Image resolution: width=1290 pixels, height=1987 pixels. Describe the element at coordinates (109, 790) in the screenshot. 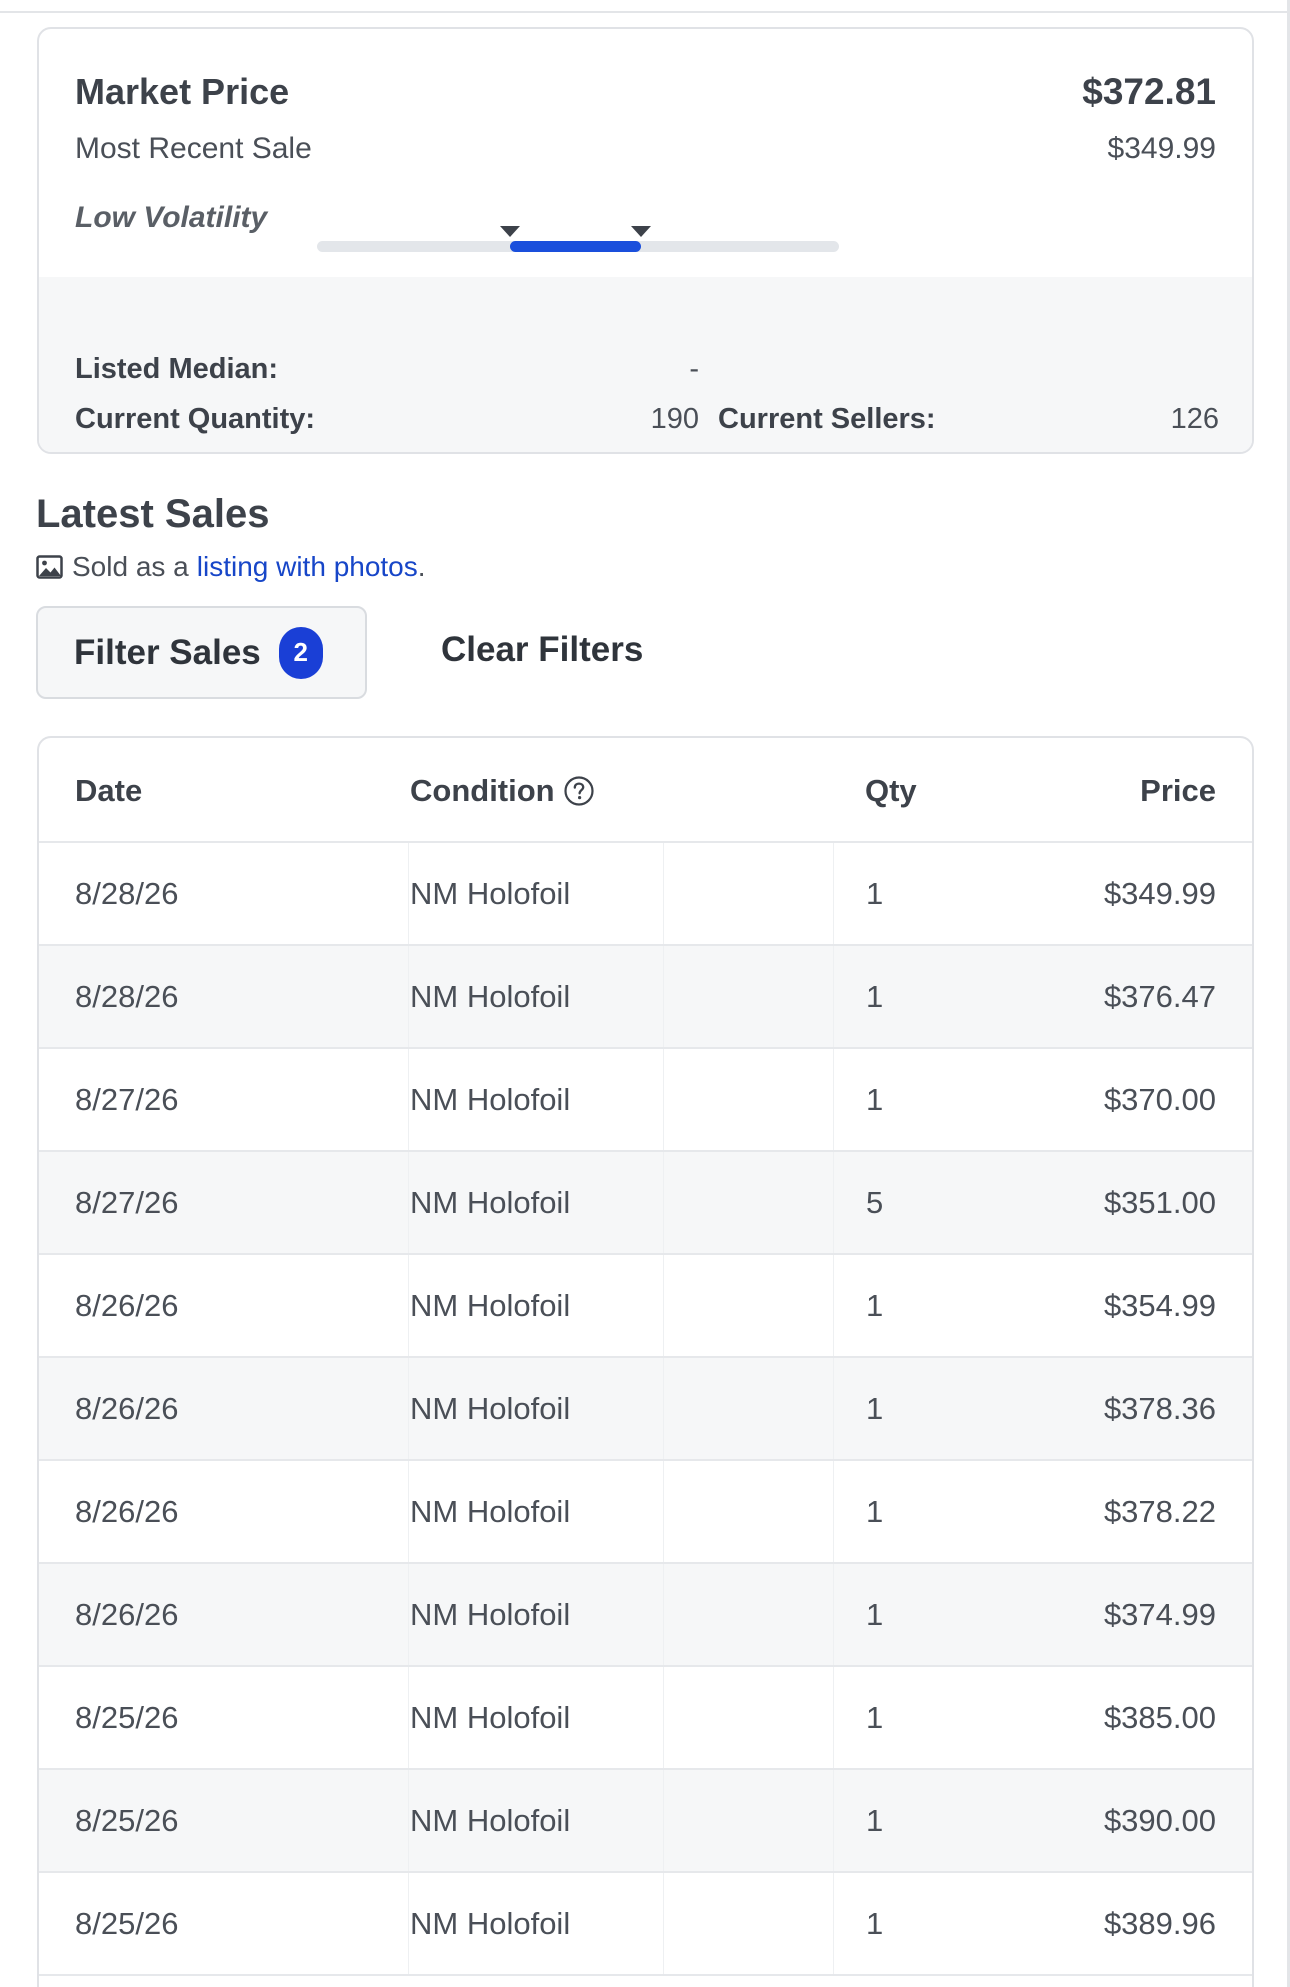

I see `header-date: Date` at that location.